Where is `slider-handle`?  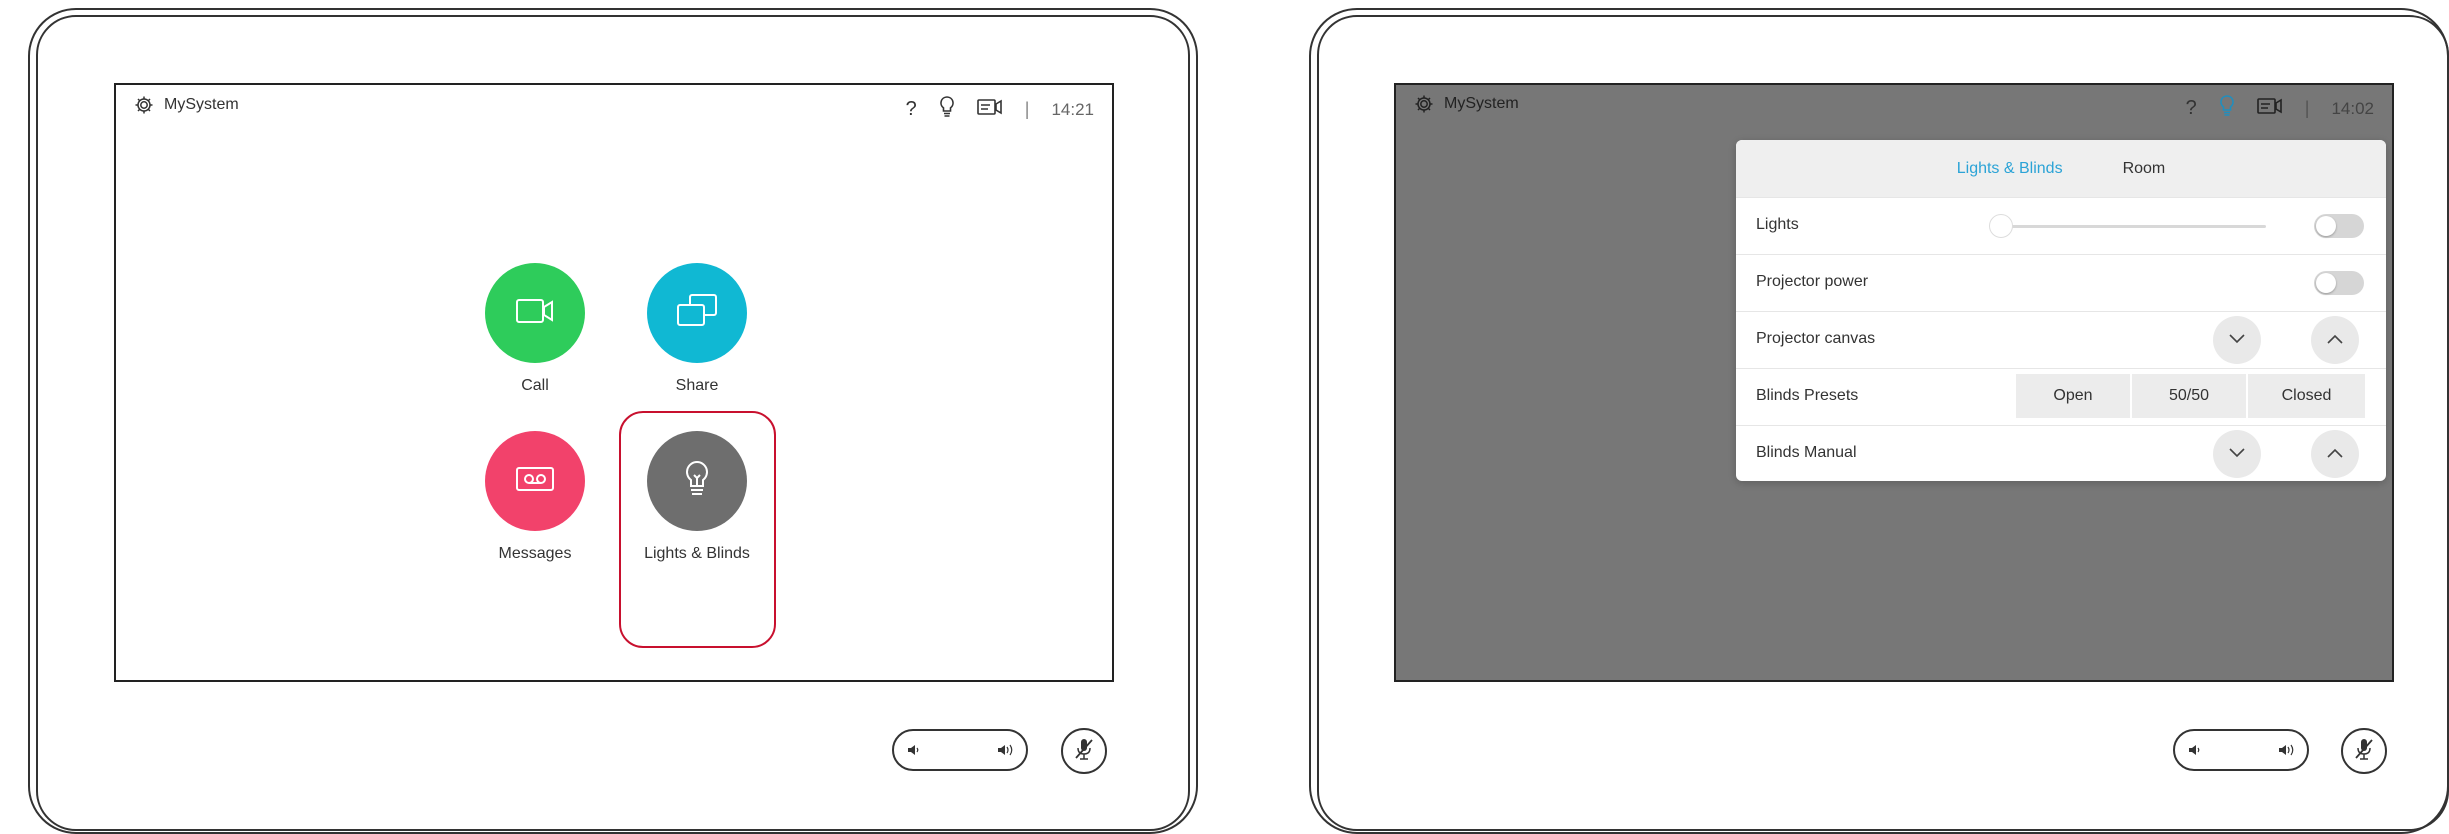
slider-handle is located at coordinates (2001, 226).